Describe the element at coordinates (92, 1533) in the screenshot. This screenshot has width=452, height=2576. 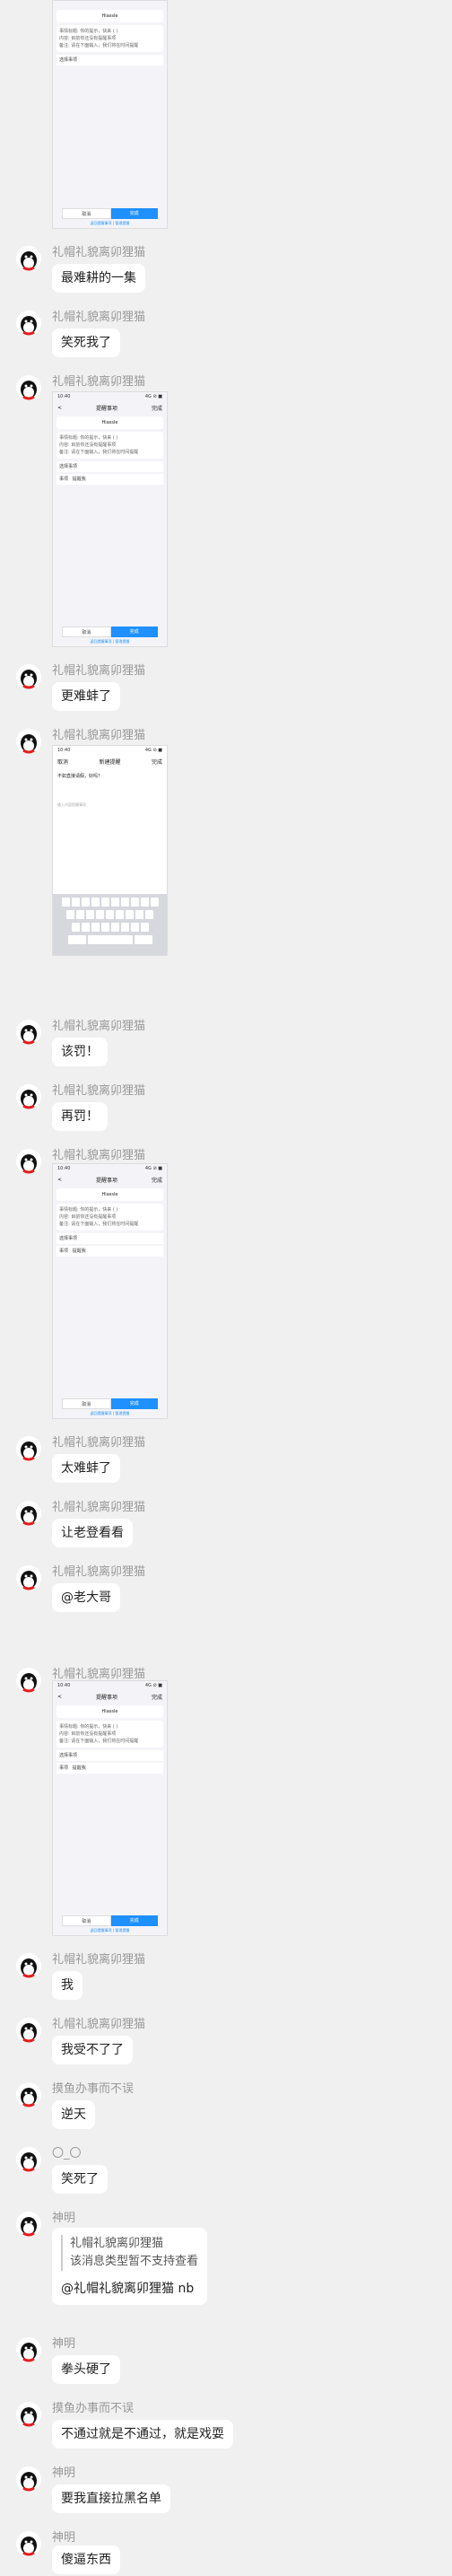
I see `message-bubble: 让老登看看` at that location.